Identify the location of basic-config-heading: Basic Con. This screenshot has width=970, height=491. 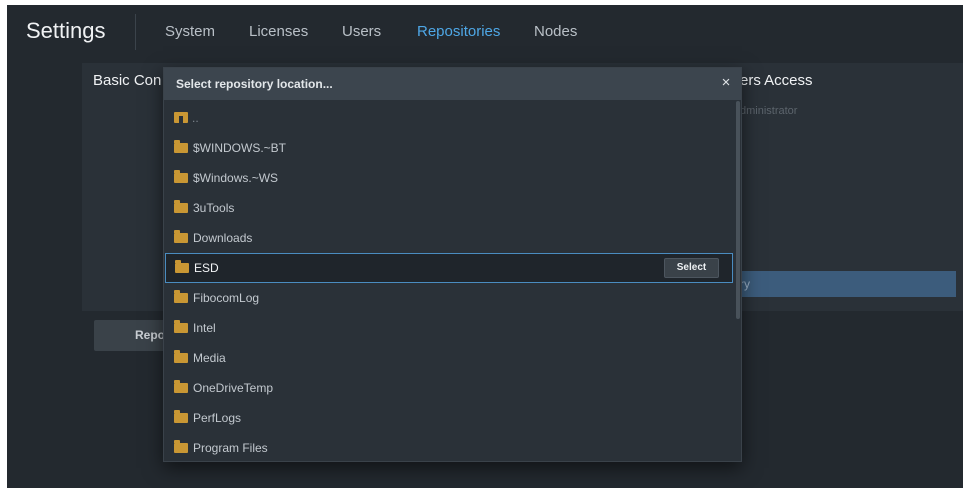
(127, 80).